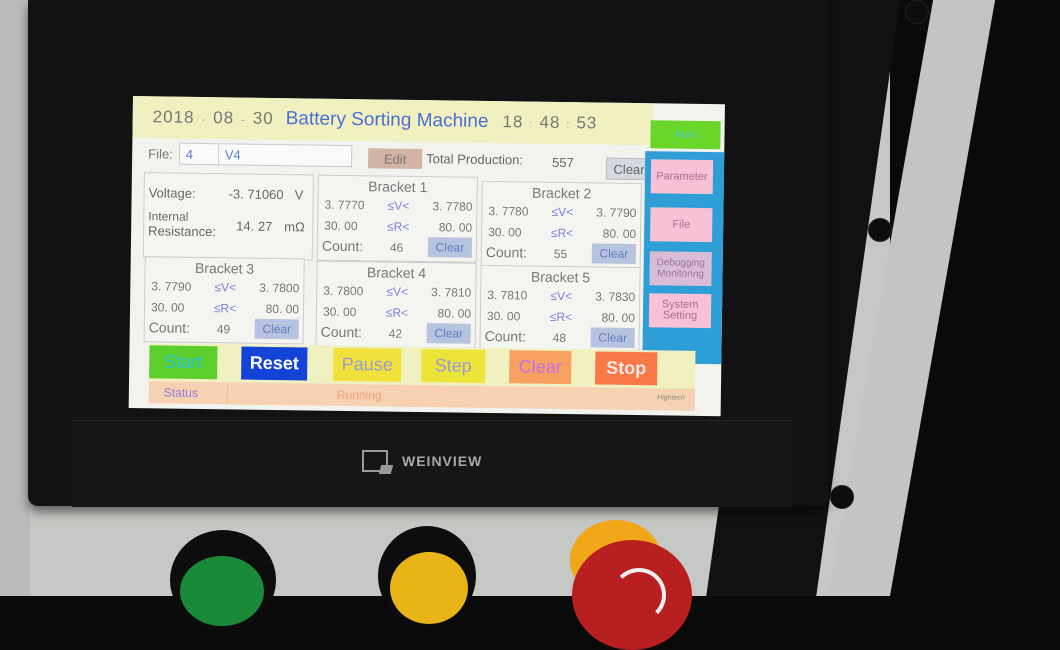 The height and width of the screenshot is (650, 1060). Describe the element at coordinates (508, 211) in the screenshot. I see `v-min: 3. 7780` at that location.